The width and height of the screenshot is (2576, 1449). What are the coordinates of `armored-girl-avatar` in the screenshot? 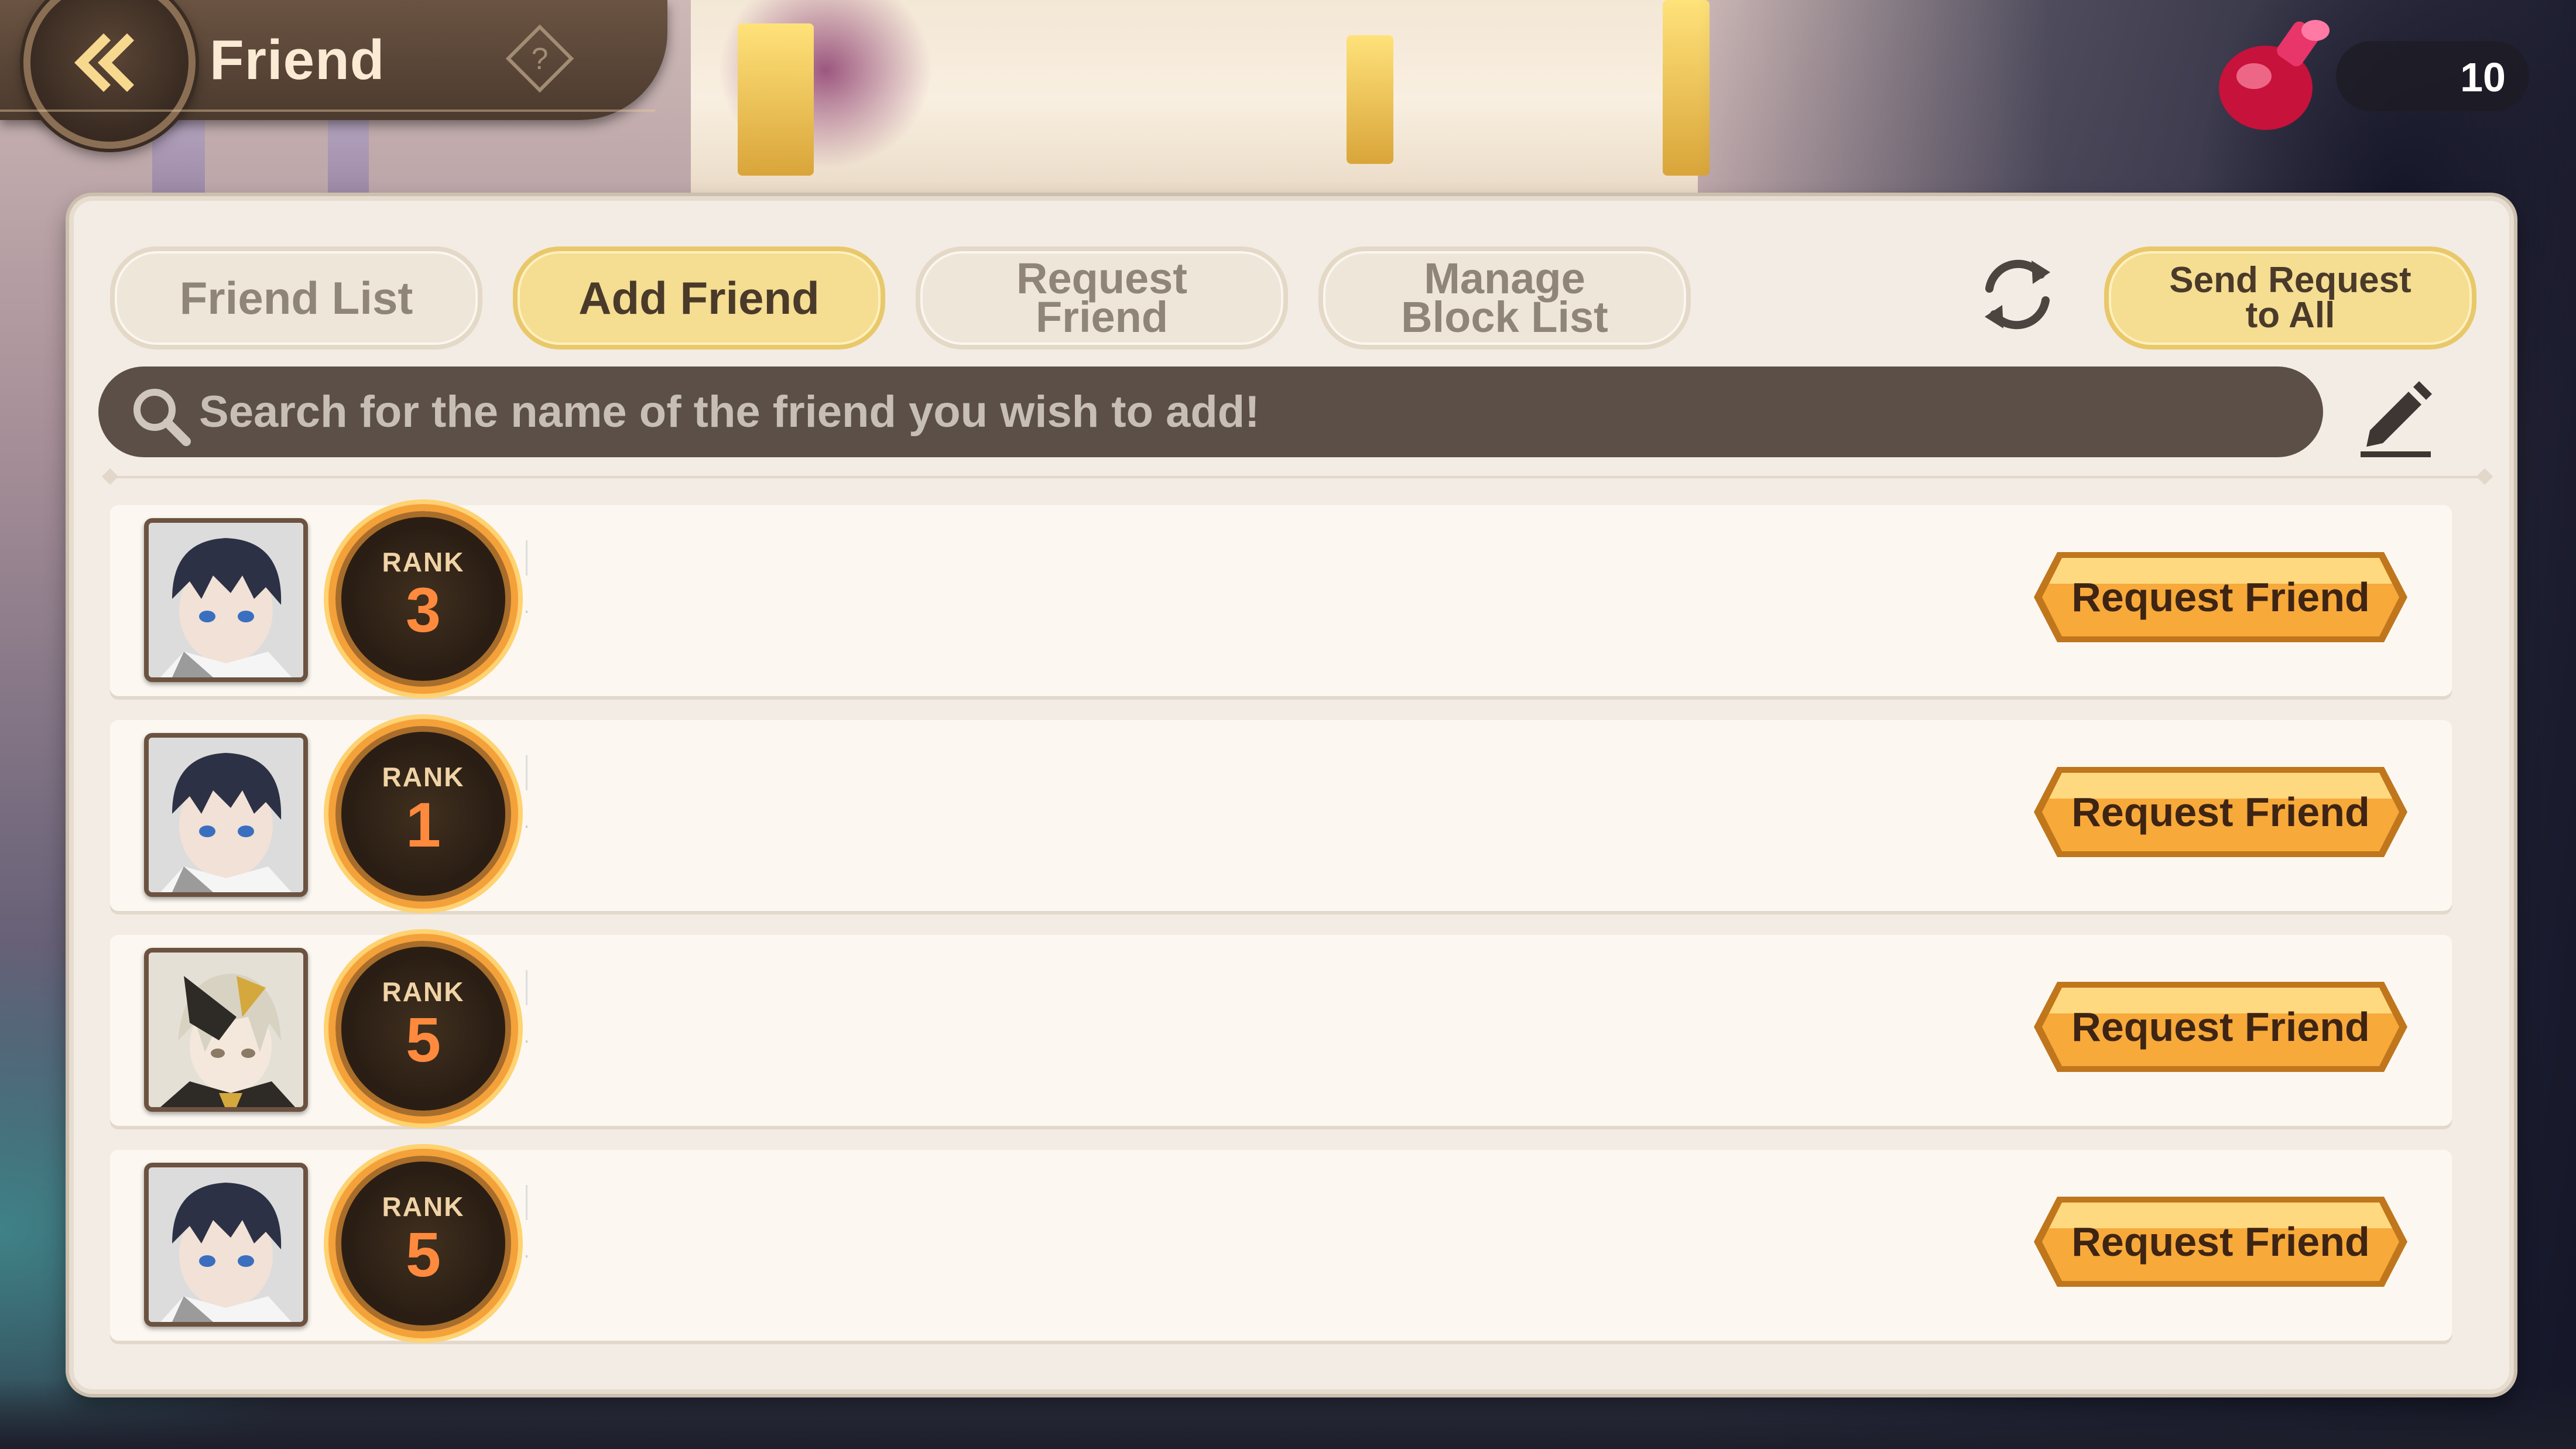 It's located at (226, 1030).